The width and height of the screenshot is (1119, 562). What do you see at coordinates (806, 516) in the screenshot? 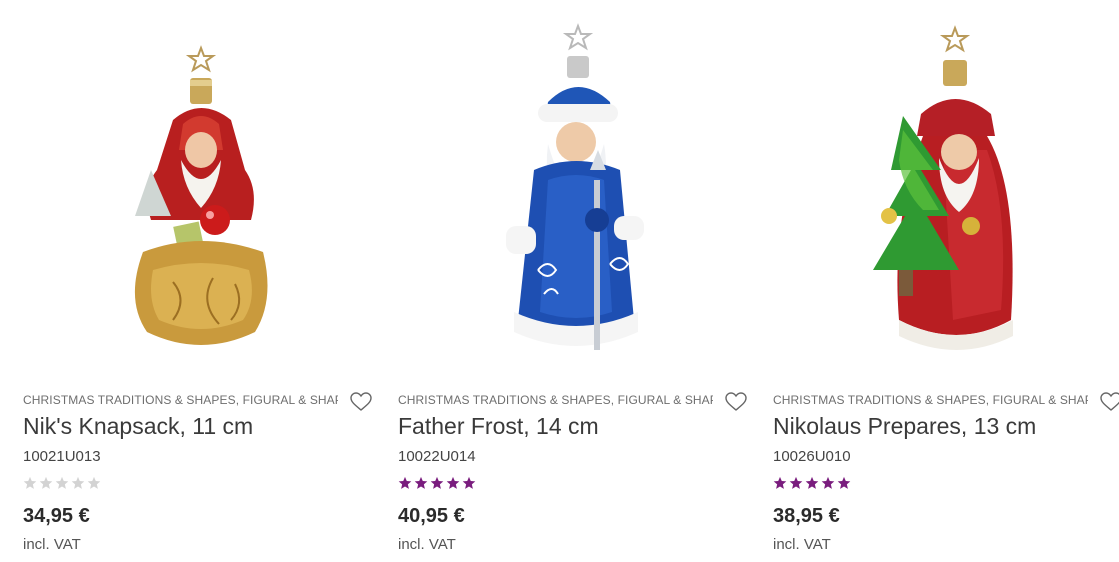
I see `product-price: 38,95 €` at bounding box center [806, 516].